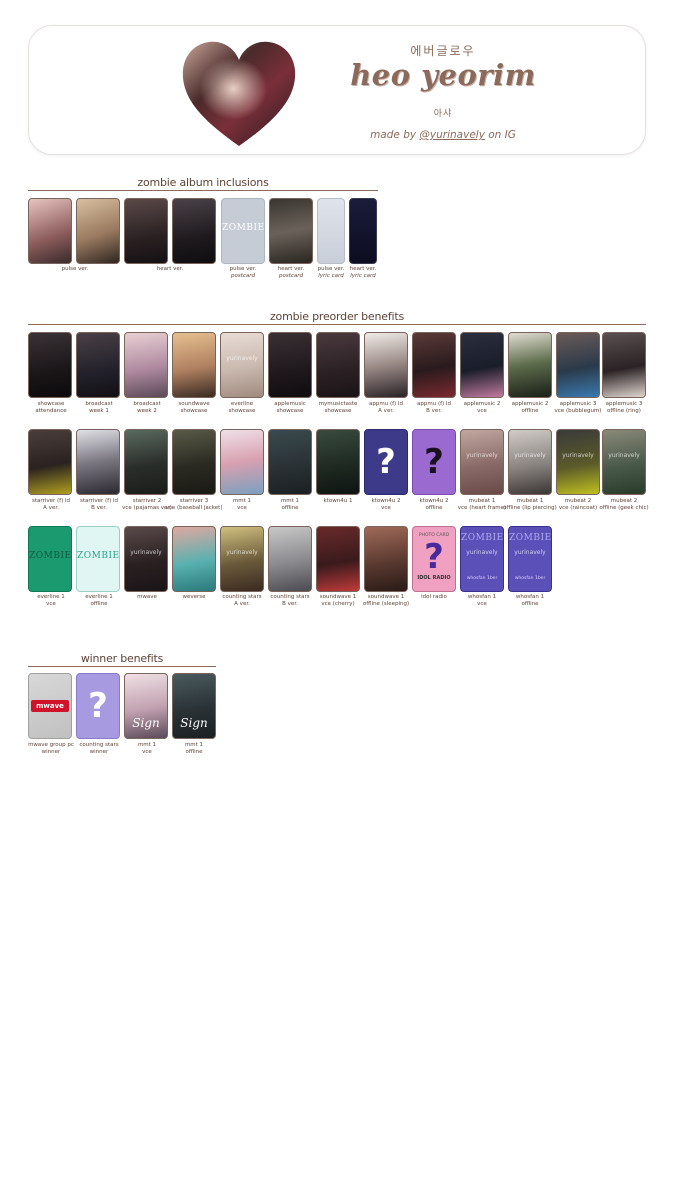 The image size is (675, 1200). Describe the element at coordinates (500, 135) in the screenshot. I see `credit-suffix: on IG` at that location.